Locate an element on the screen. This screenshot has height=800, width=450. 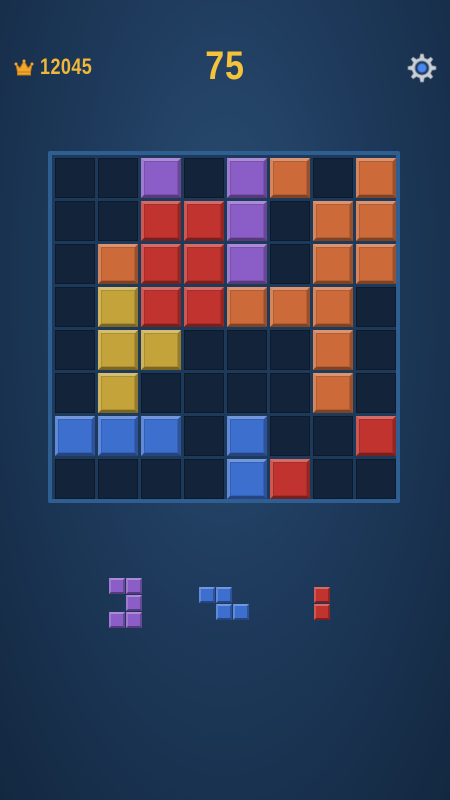
settings-button is located at coordinates (422, 68).